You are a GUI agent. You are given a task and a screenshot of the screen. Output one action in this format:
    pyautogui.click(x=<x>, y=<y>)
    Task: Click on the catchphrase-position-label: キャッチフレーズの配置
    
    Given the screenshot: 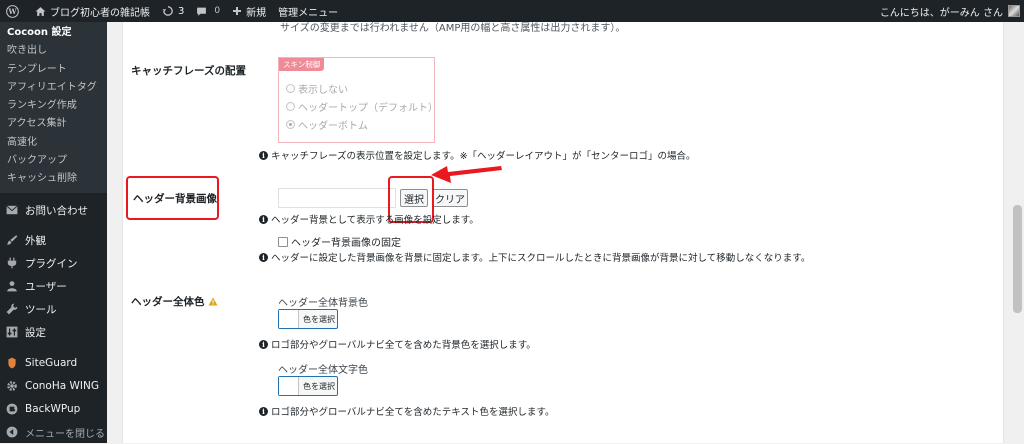 What is the action you would take?
    pyautogui.click(x=188, y=71)
    